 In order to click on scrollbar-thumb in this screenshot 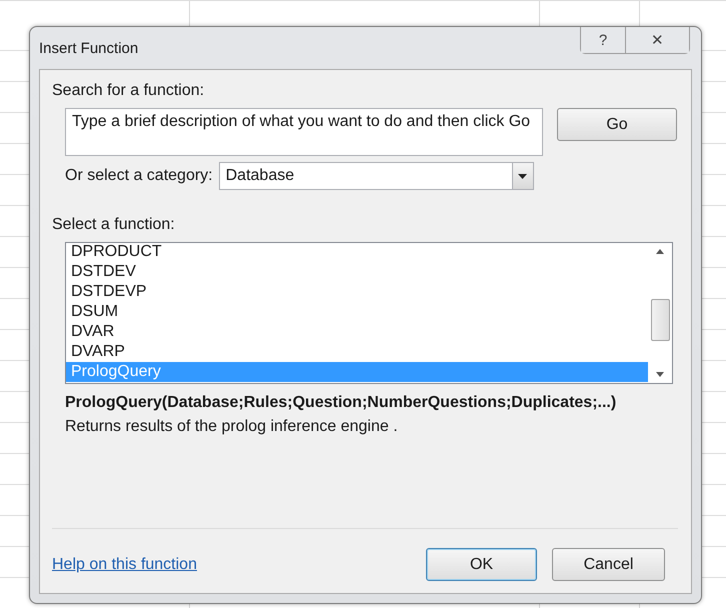, I will do `click(660, 320)`.